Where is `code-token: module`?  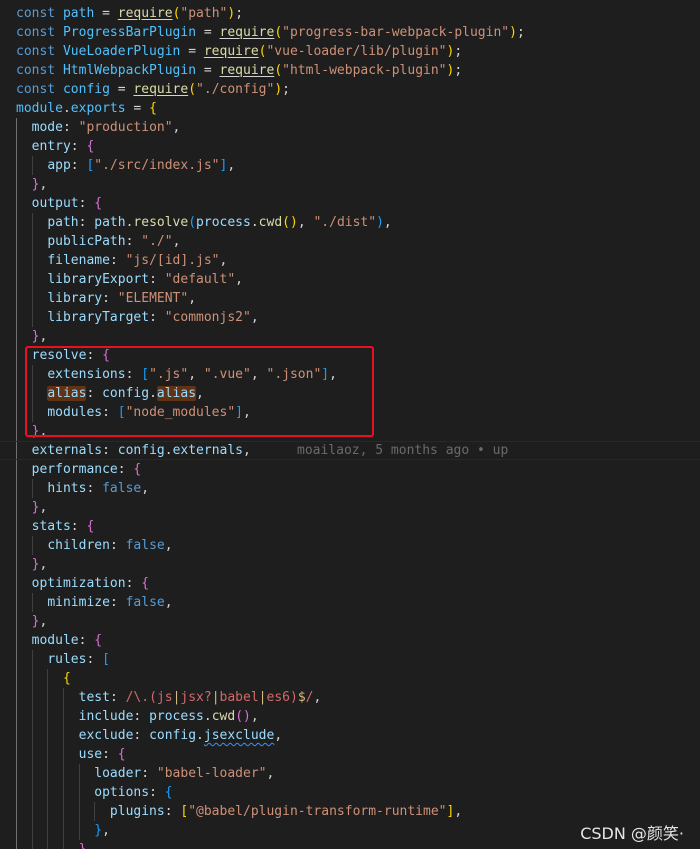 code-token: module is located at coordinates (39, 108).